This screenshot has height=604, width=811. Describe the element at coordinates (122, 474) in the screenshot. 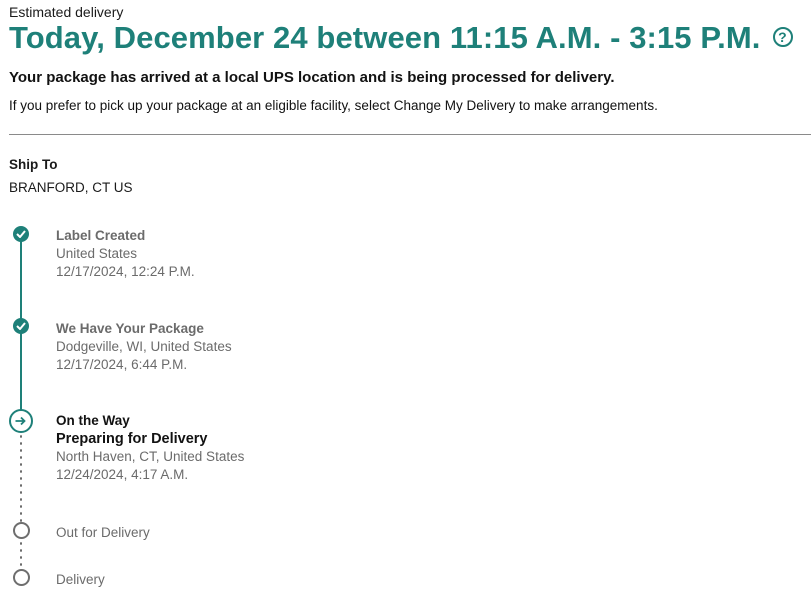

I see `event-time: 12/24/2024, 4:17 A.M.` at that location.